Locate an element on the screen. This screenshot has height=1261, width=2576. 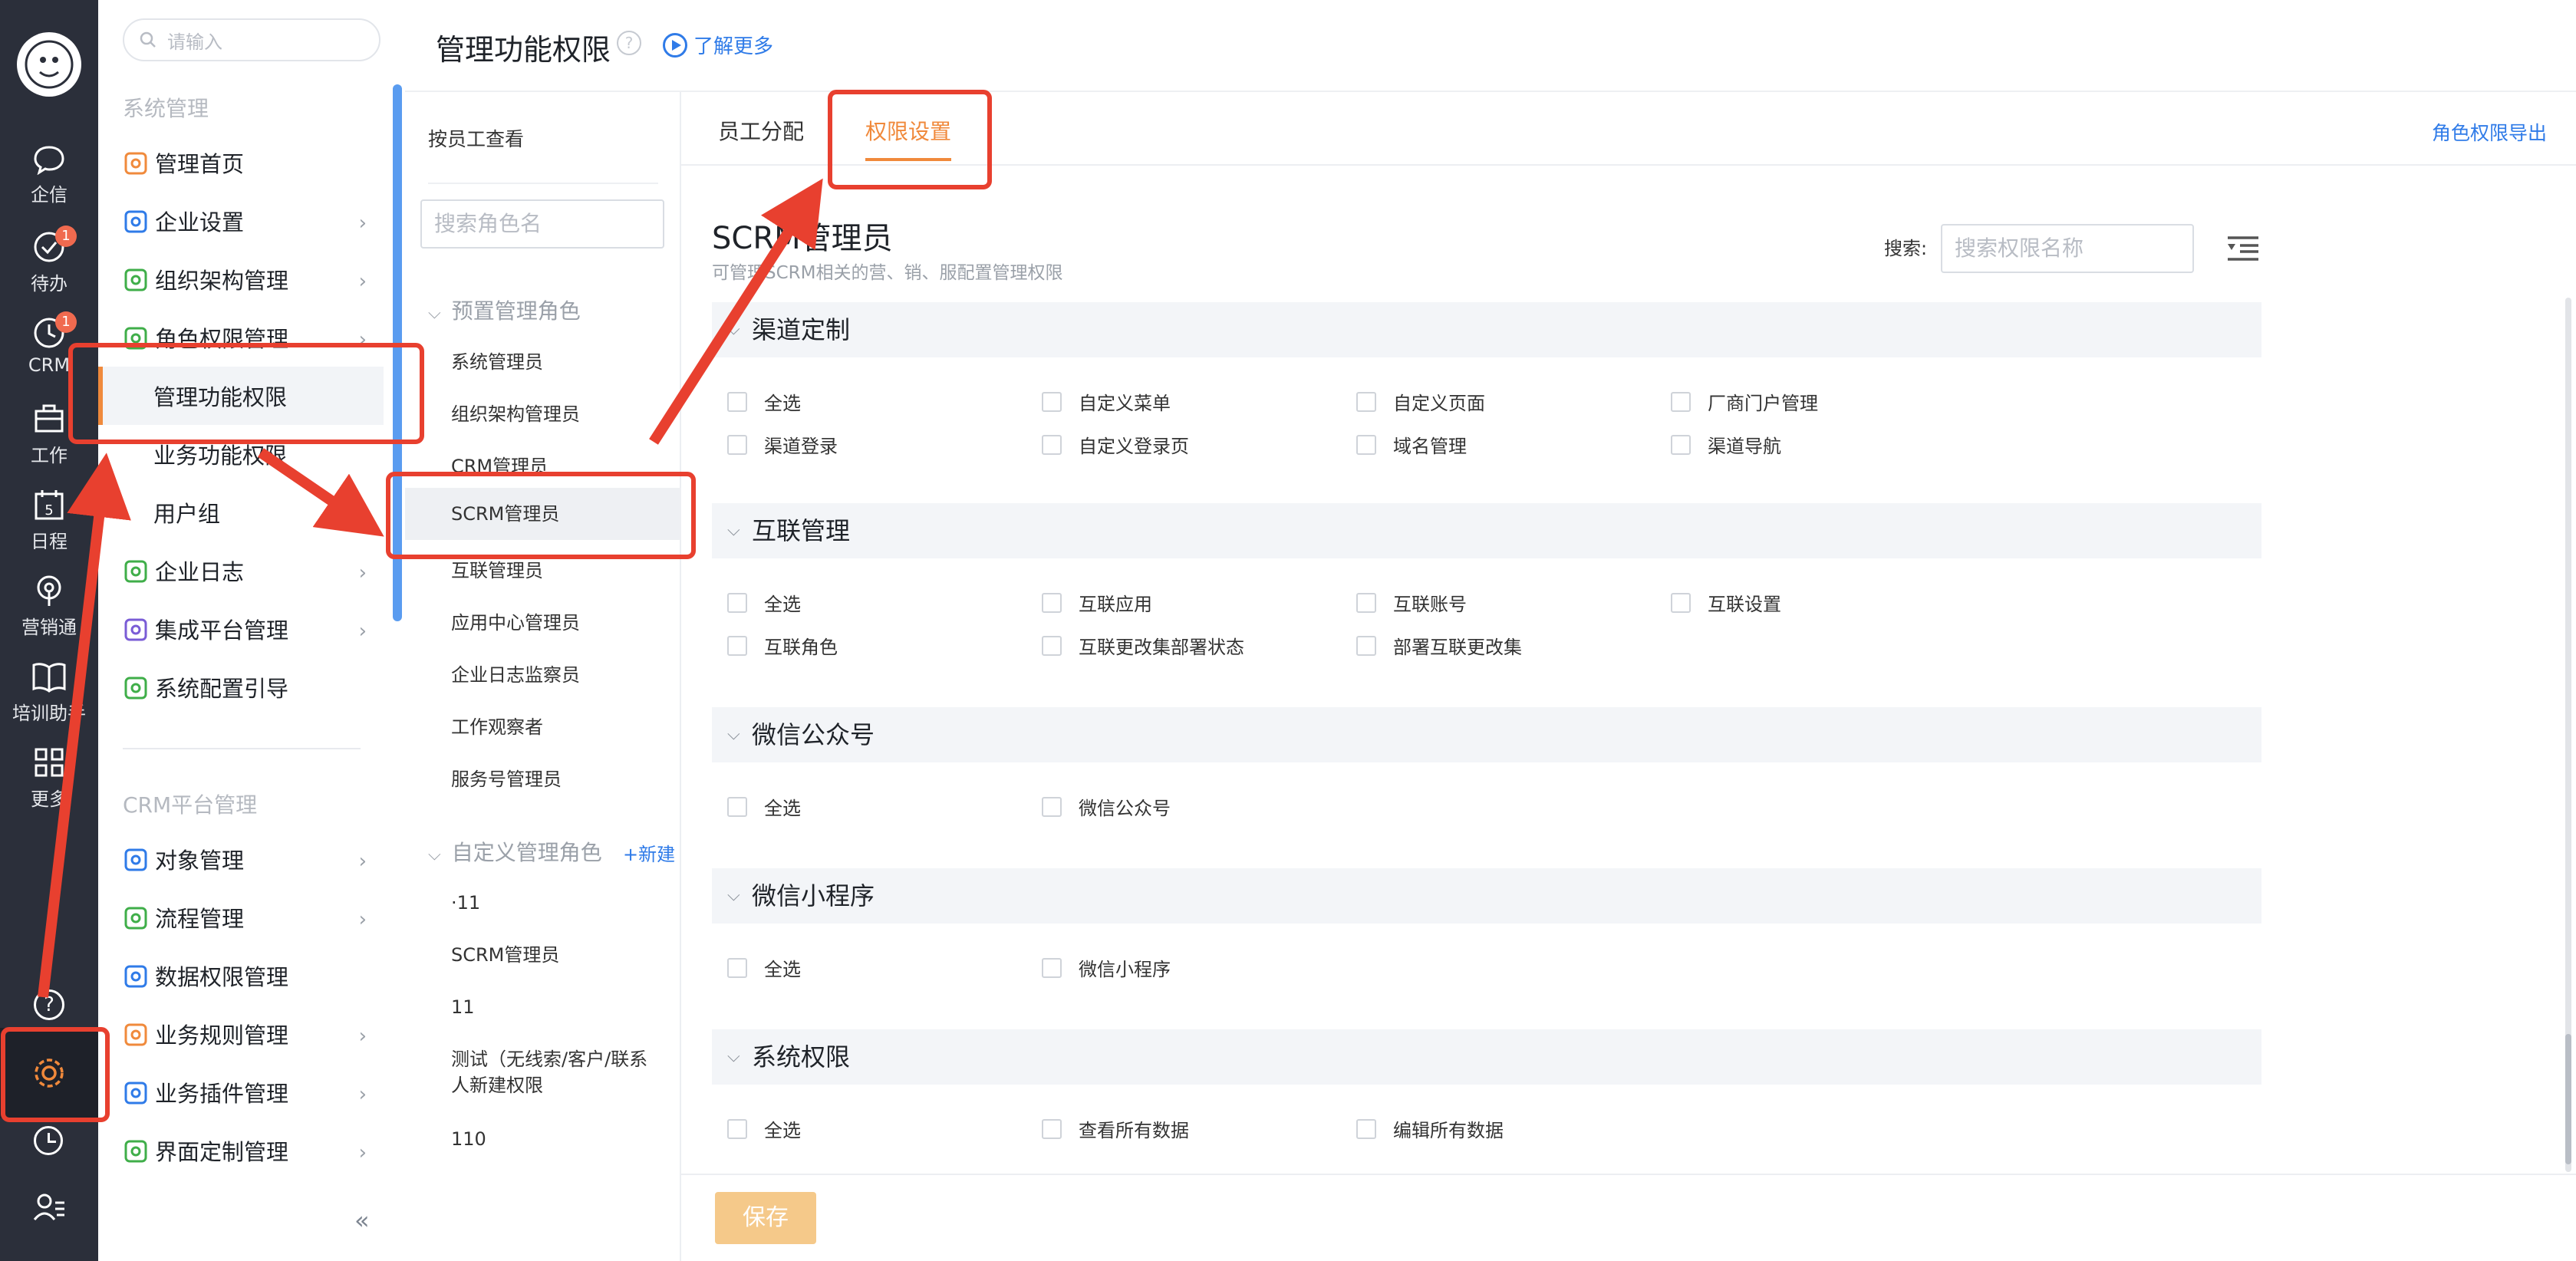
nav-scrollbar is located at coordinates (397, 352).